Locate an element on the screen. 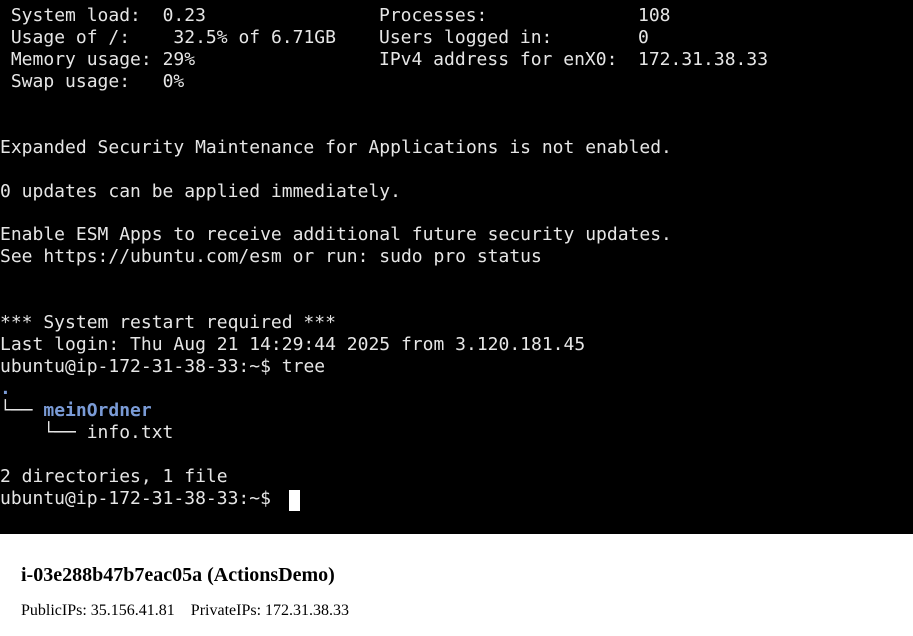 The width and height of the screenshot is (913, 636). sysinfo-label: Usage of /: is located at coordinates (70, 37).